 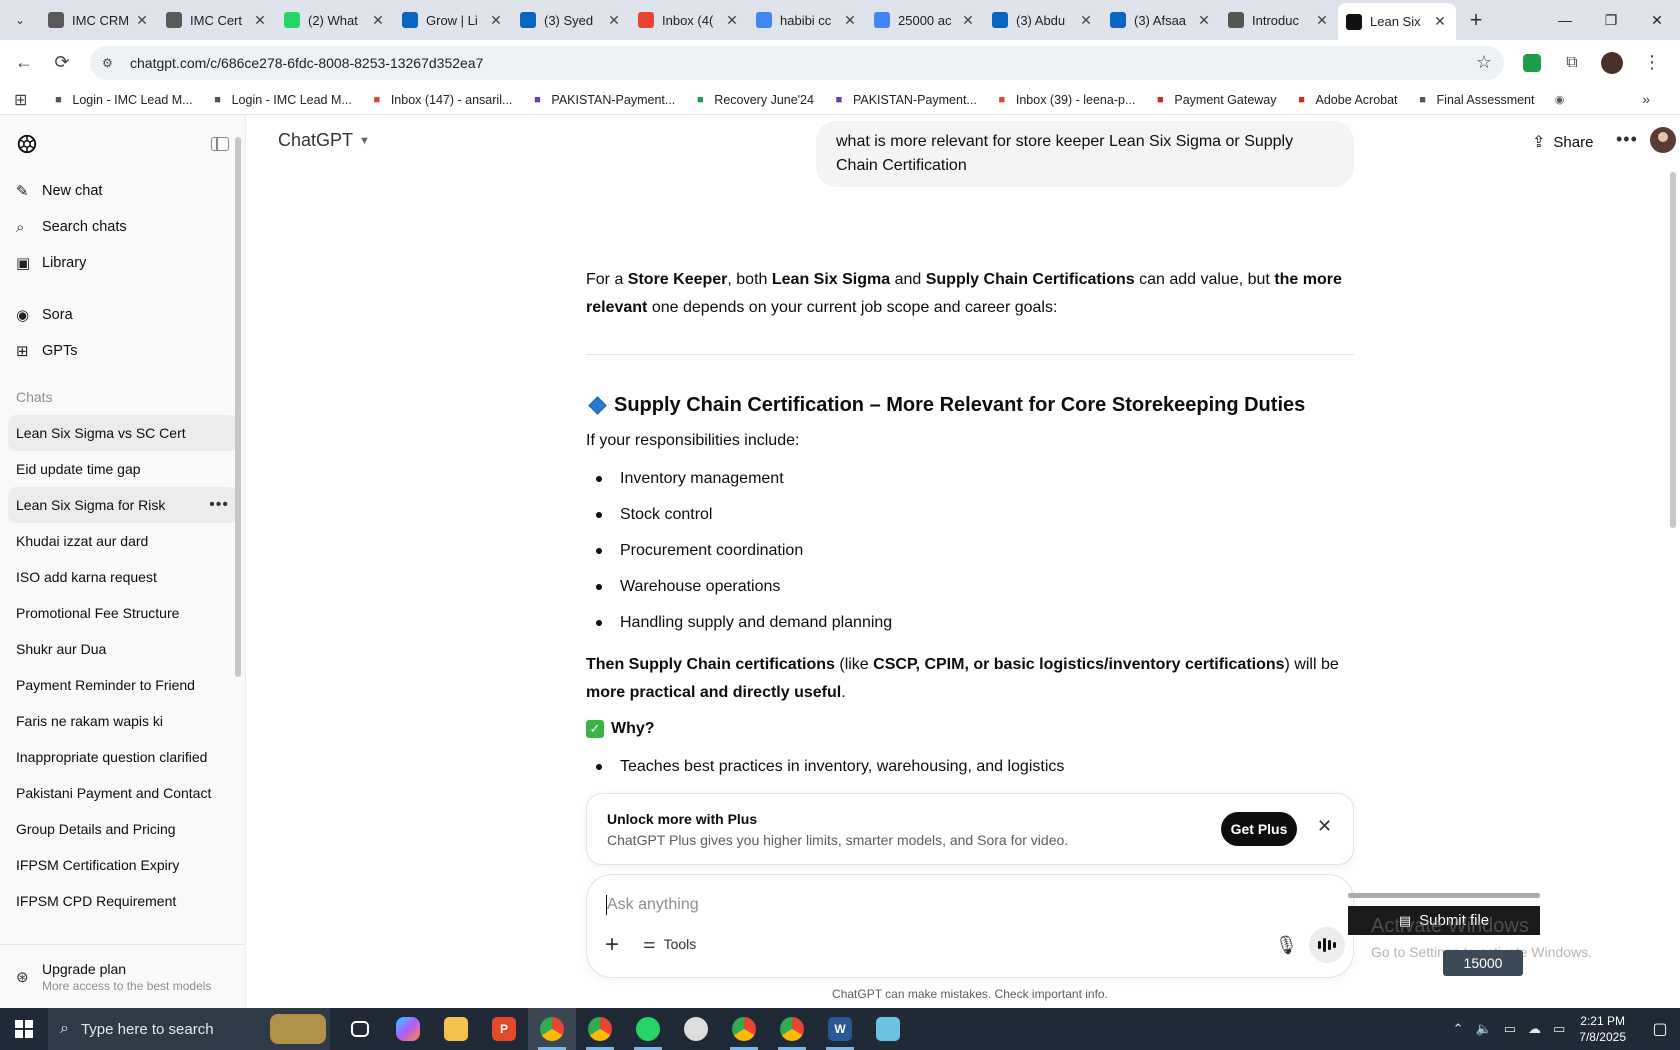 I want to click on cloud-icon: ☁, so click(x=1534, y=1029).